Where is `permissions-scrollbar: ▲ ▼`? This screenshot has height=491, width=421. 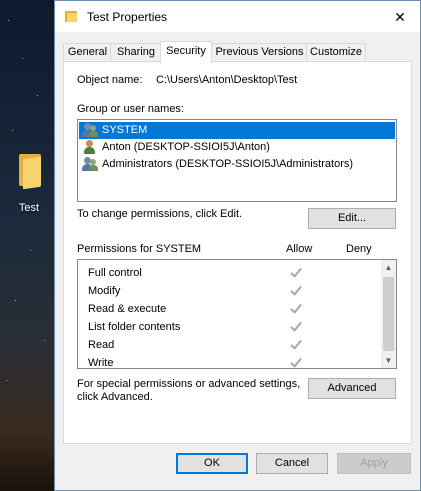 permissions-scrollbar: ▲ ▼ is located at coordinates (388, 314).